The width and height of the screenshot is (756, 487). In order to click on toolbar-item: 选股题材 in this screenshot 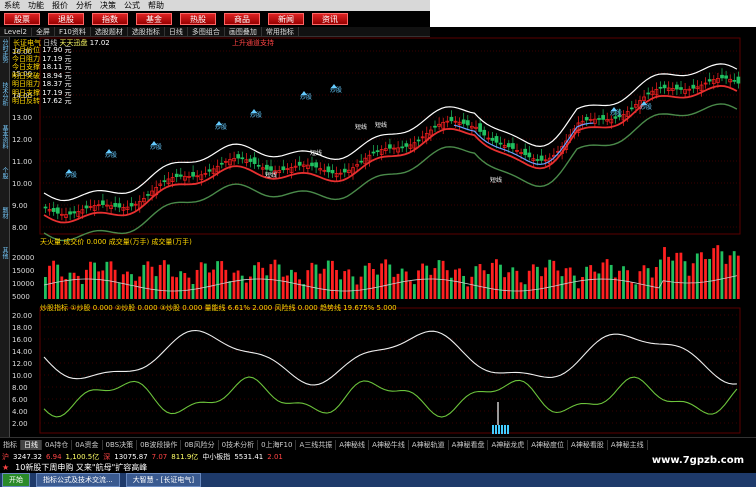, I will do `click(109, 31)`.